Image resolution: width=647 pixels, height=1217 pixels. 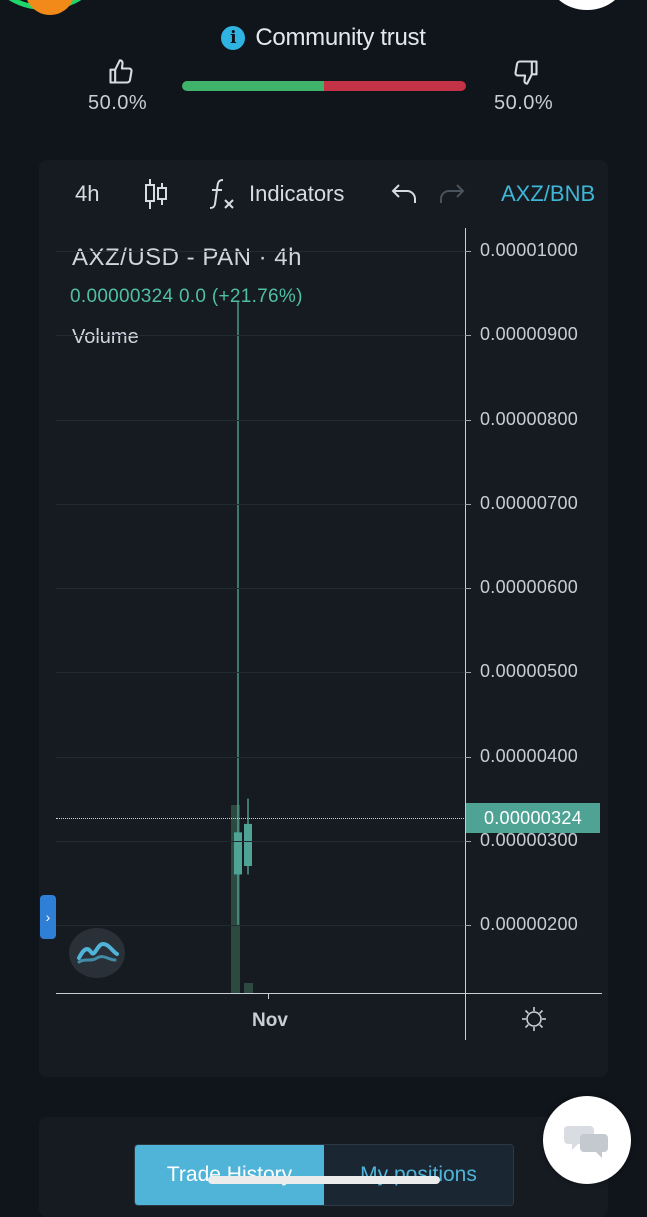 What do you see at coordinates (452, 194) in the screenshot?
I see `redo-icon` at bounding box center [452, 194].